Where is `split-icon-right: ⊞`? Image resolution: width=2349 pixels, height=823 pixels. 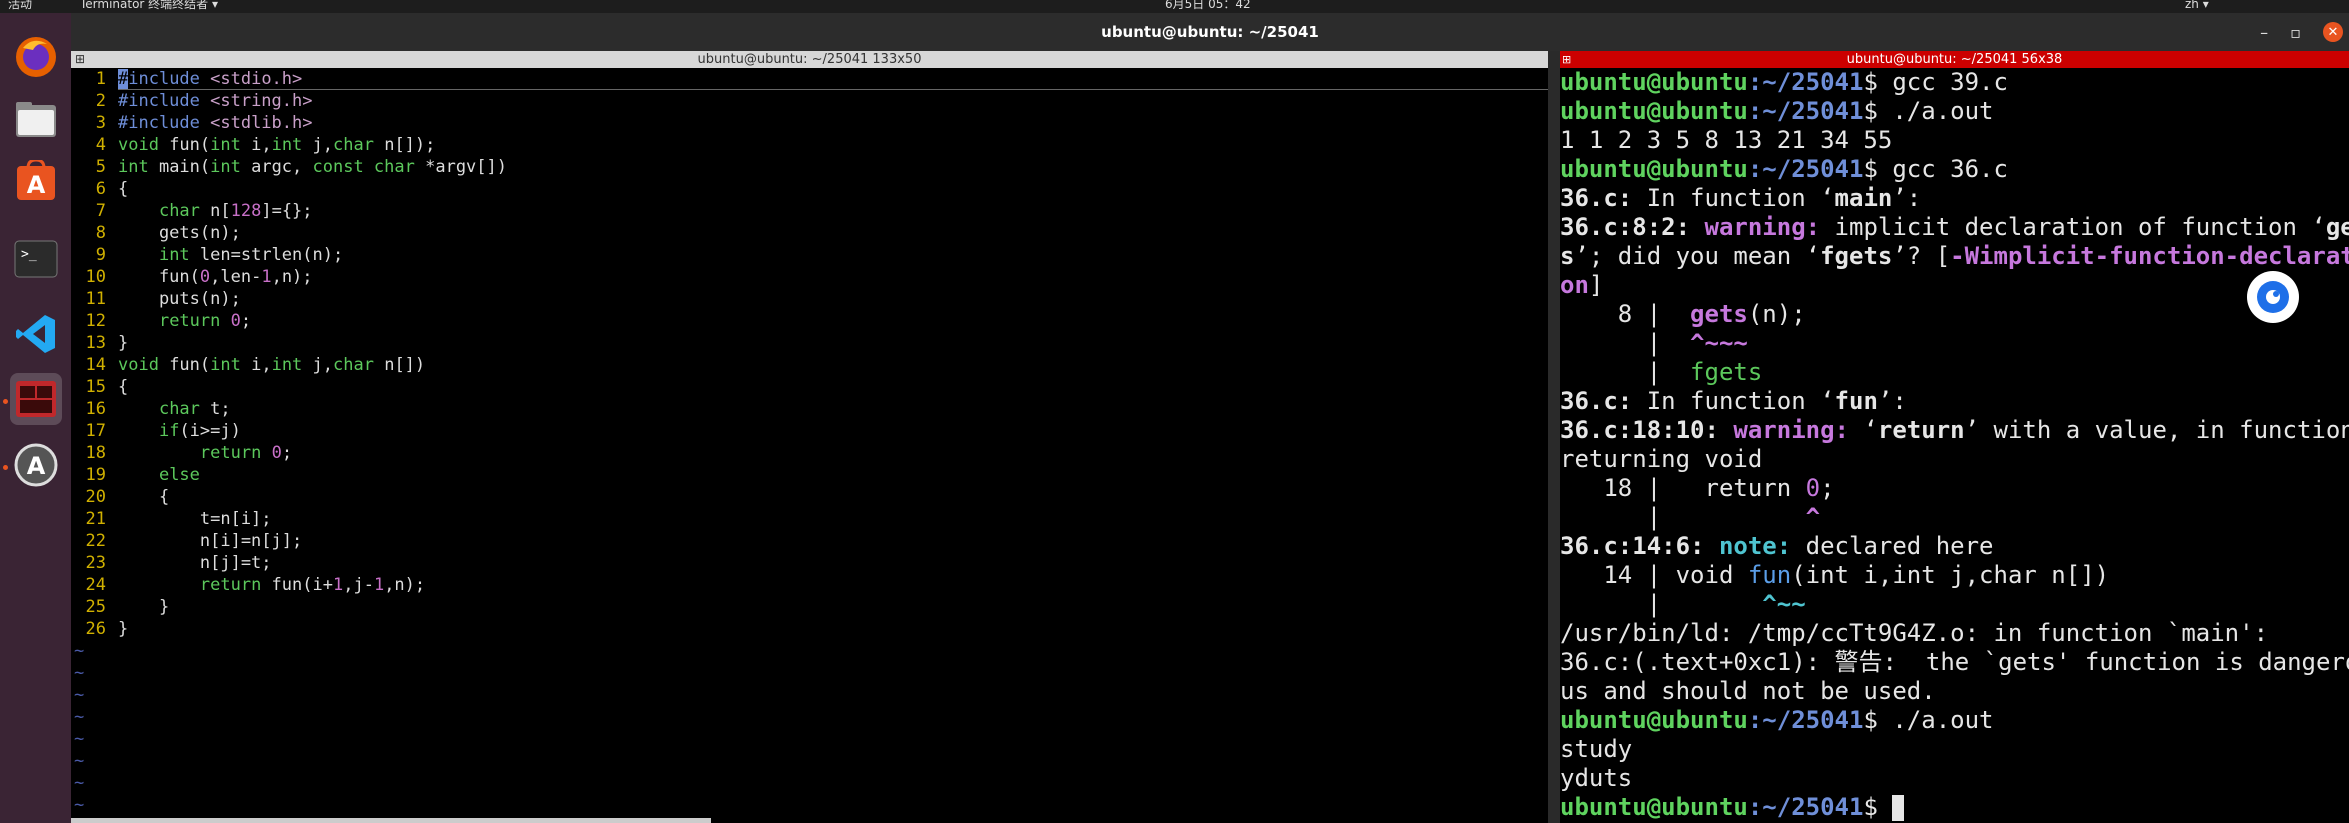
split-icon-right: ⊞ is located at coordinates (1566, 59).